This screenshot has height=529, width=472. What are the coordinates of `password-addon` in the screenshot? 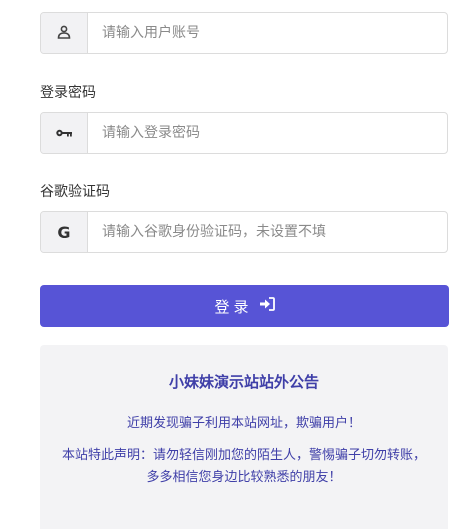 It's located at (64, 133).